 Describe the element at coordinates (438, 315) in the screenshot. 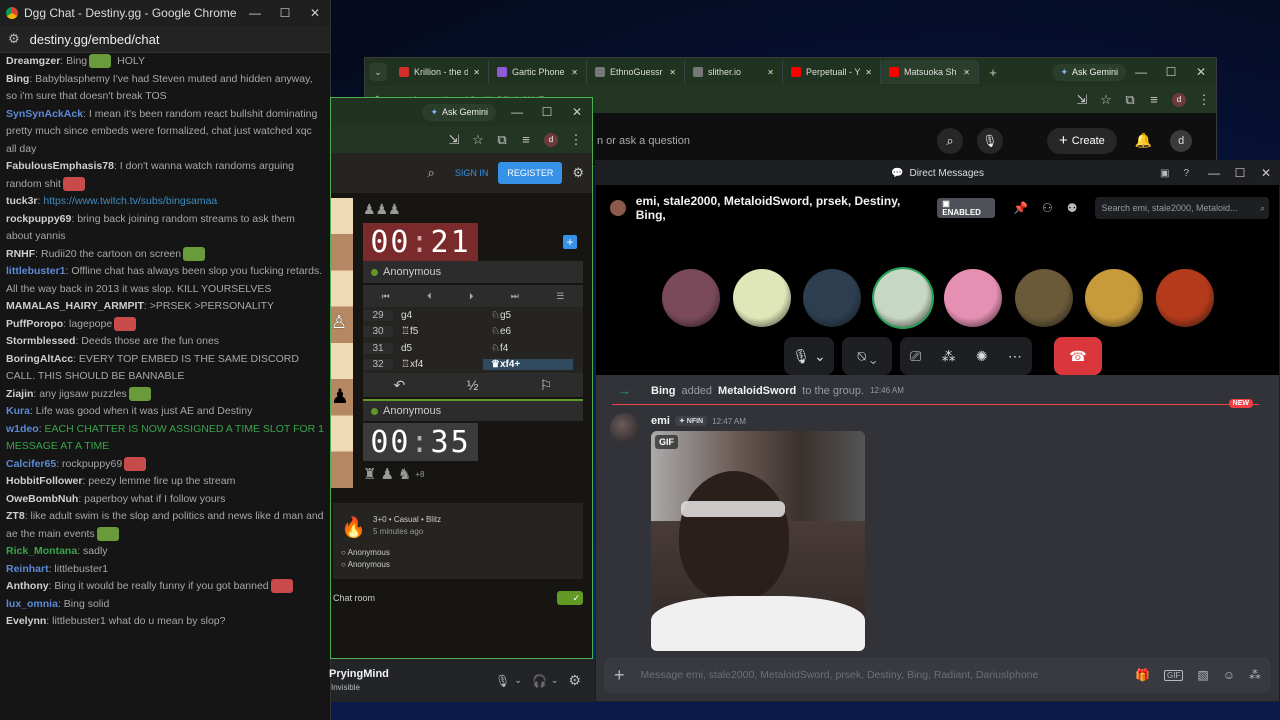

I see `white-move: g4` at that location.